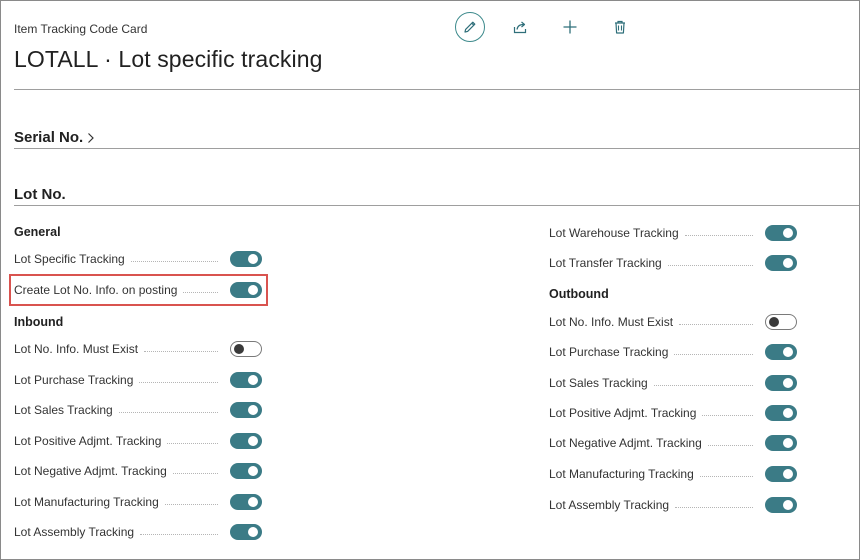 This screenshot has width=860, height=560. What do you see at coordinates (246, 259) in the screenshot?
I see `toggle-lot-specific-tracking` at bounding box center [246, 259].